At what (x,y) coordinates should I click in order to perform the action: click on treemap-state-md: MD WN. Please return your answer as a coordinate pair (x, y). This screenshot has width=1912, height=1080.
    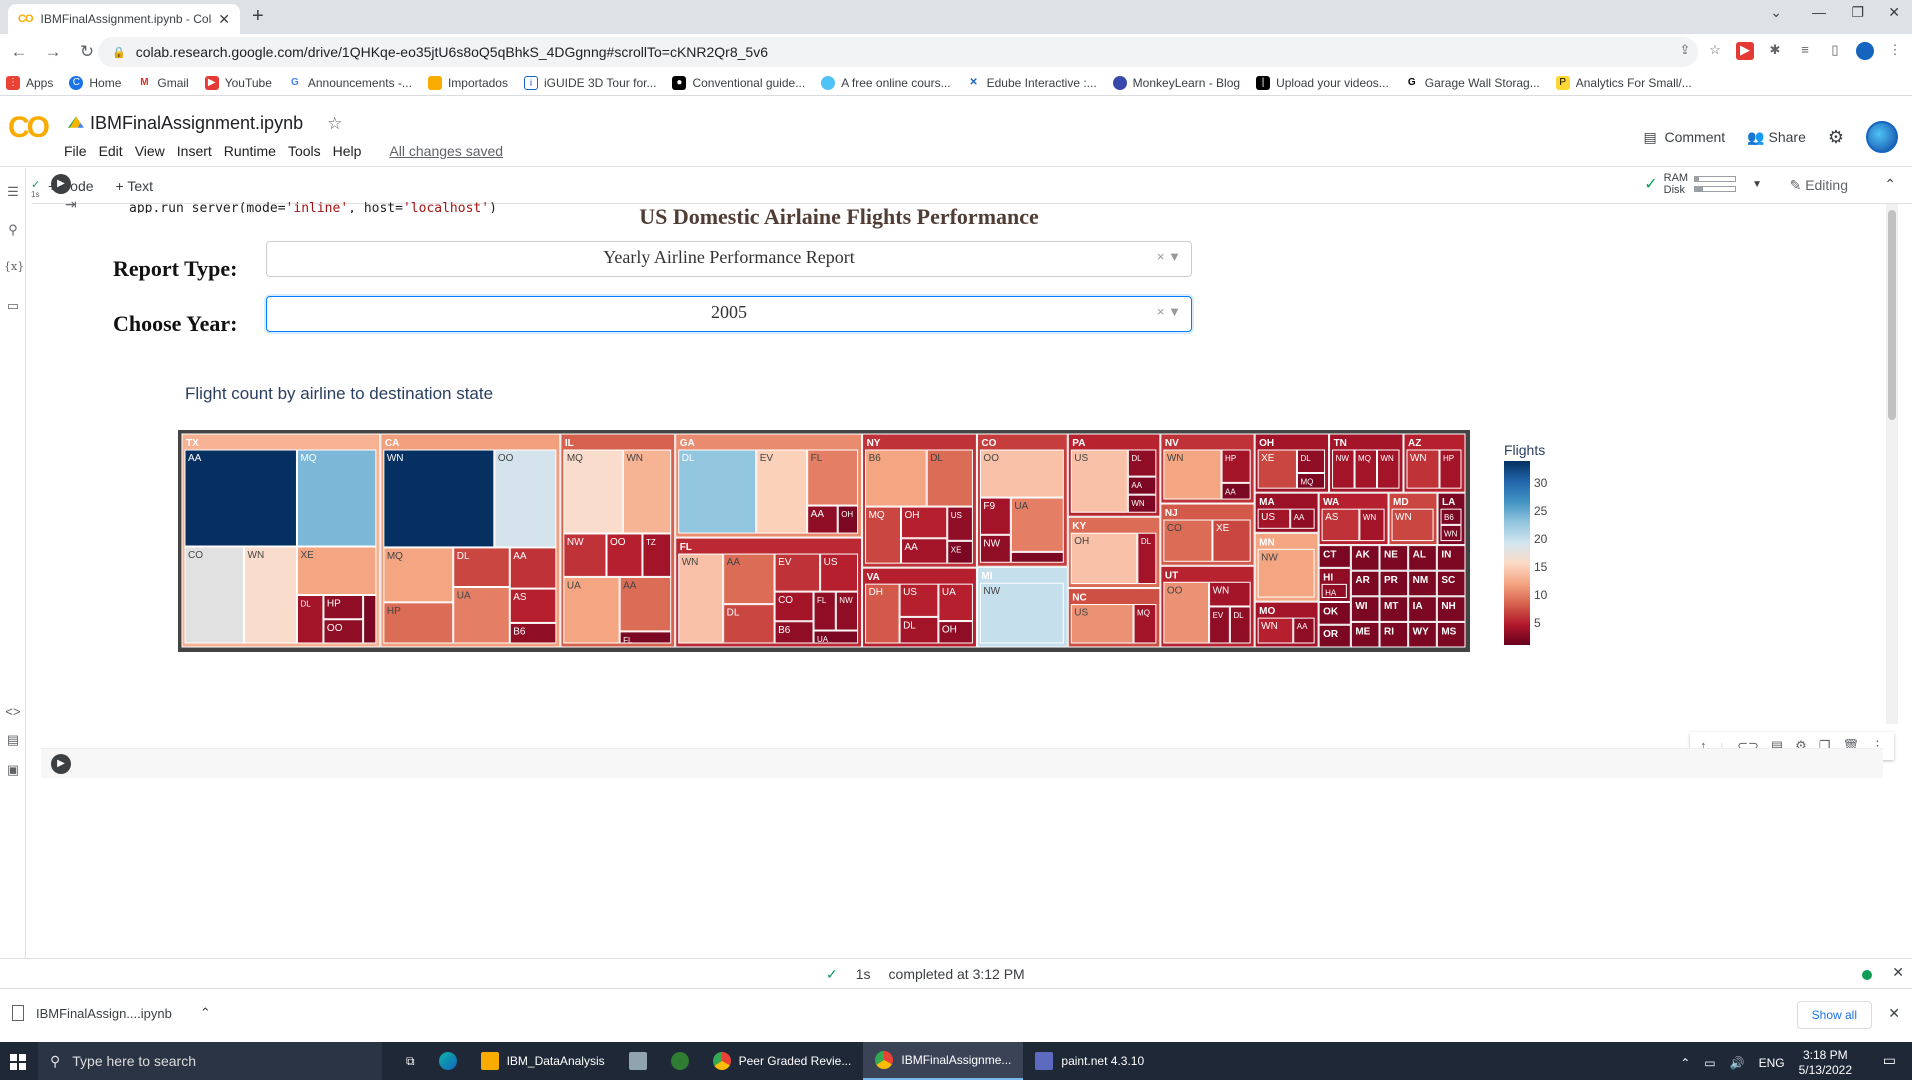
    Looking at the image, I should click on (1413, 519).